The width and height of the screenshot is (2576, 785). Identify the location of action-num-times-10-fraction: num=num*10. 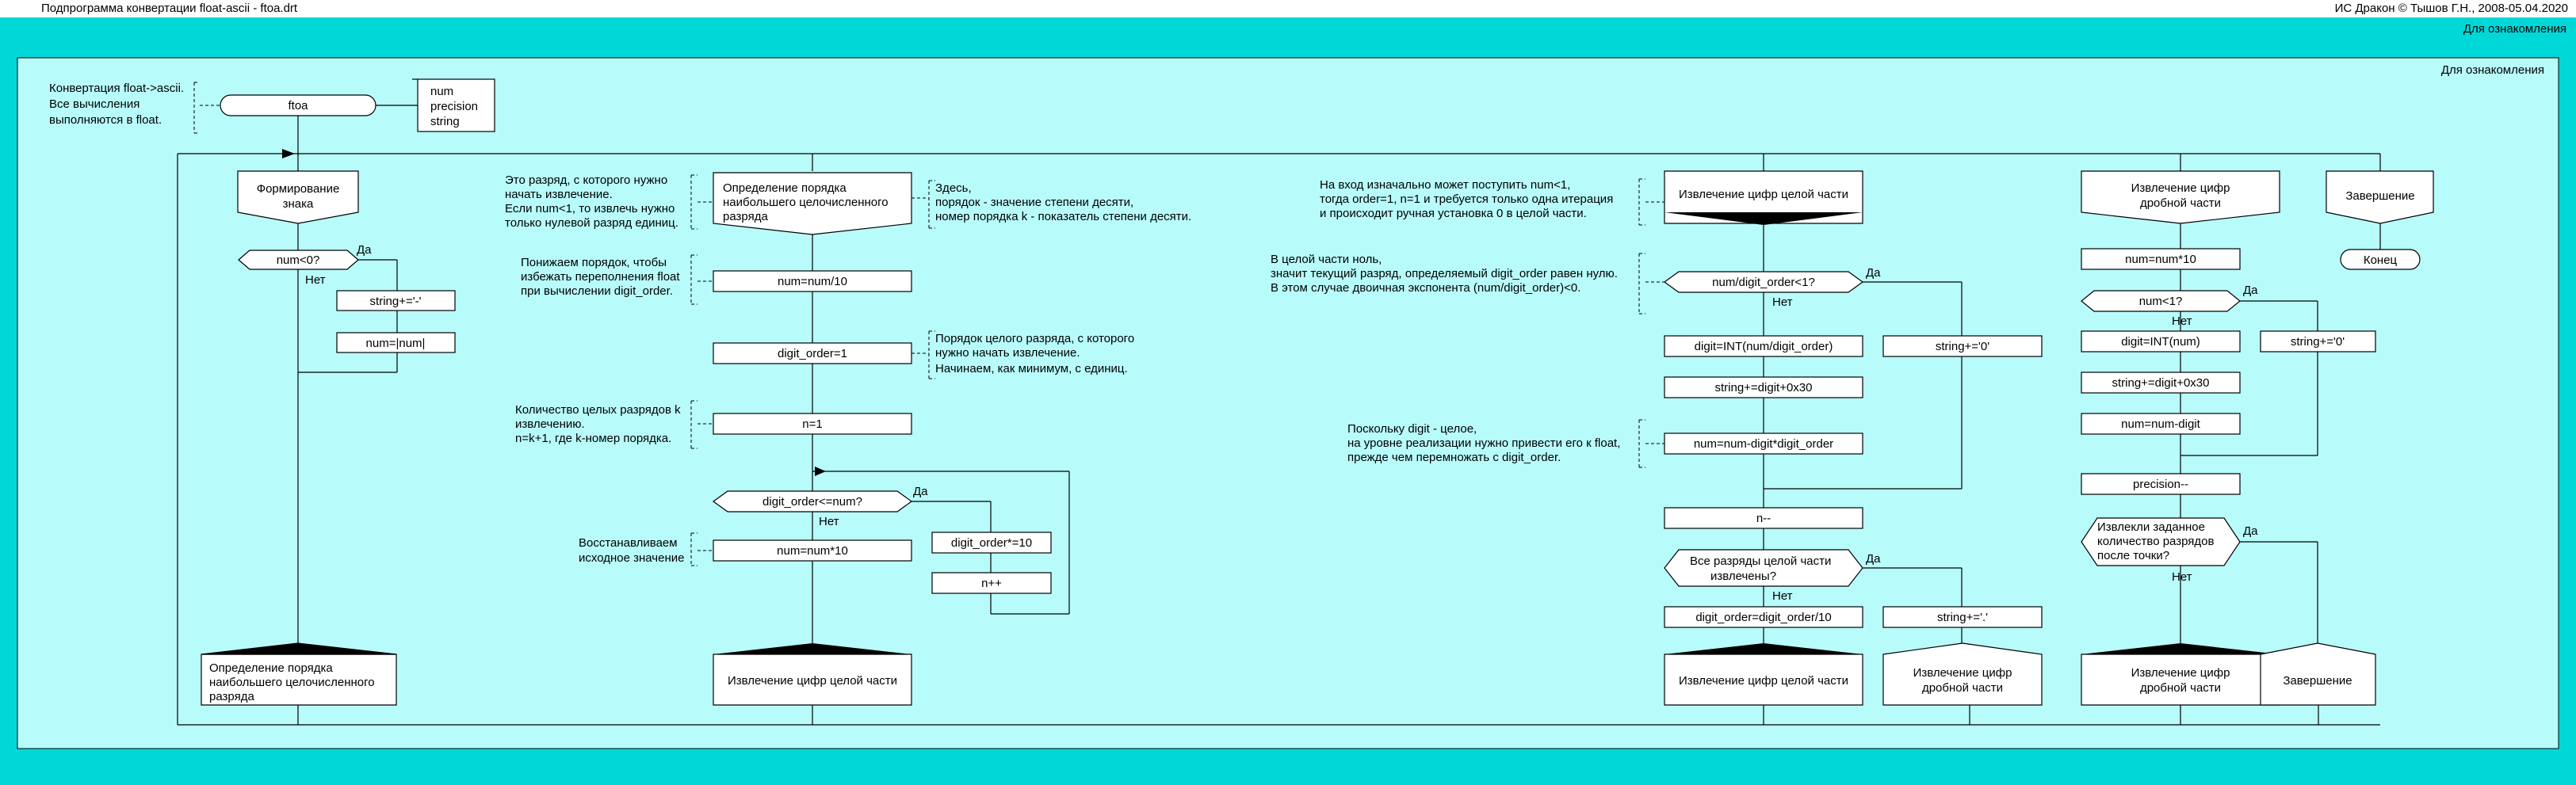
(2161, 259).